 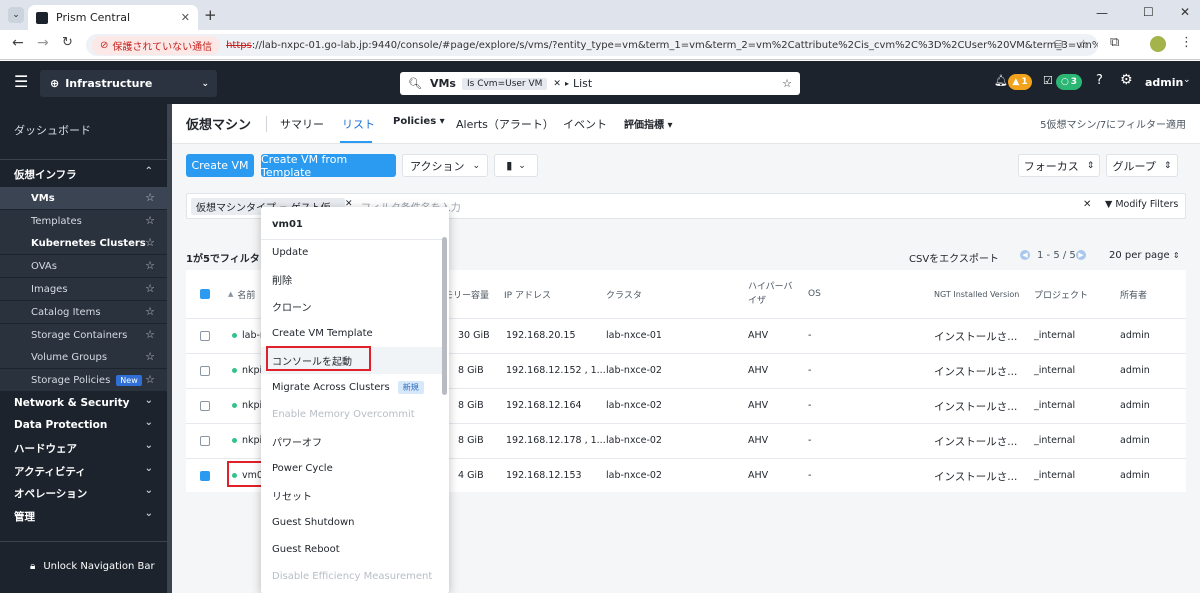 What do you see at coordinates (352, 306) in the screenshot?
I see `menu-item-clone: クローン` at bounding box center [352, 306].